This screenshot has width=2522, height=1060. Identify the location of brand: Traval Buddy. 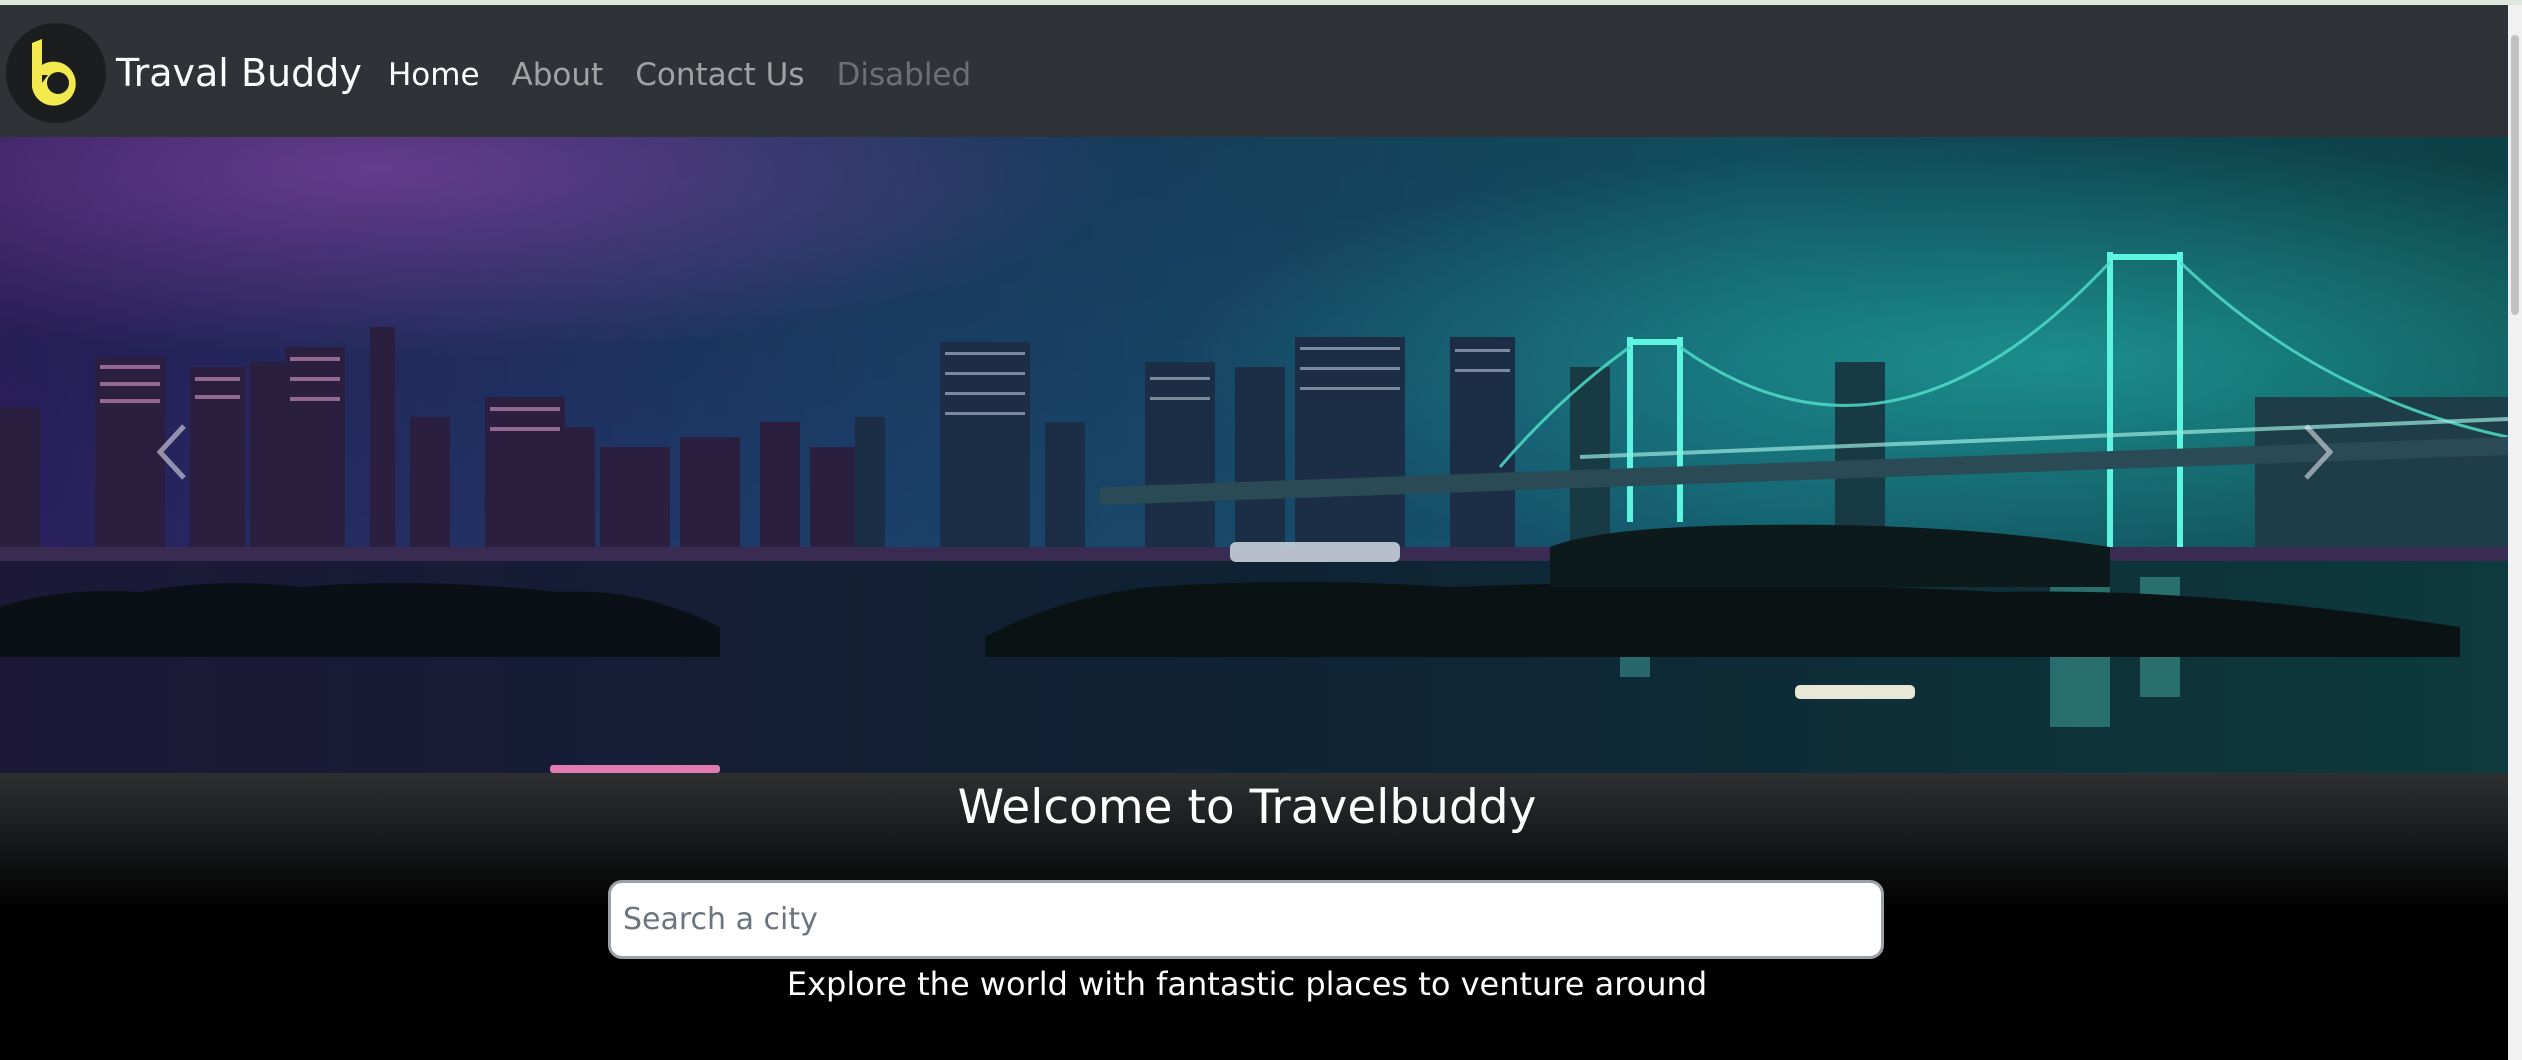
(184, 73).